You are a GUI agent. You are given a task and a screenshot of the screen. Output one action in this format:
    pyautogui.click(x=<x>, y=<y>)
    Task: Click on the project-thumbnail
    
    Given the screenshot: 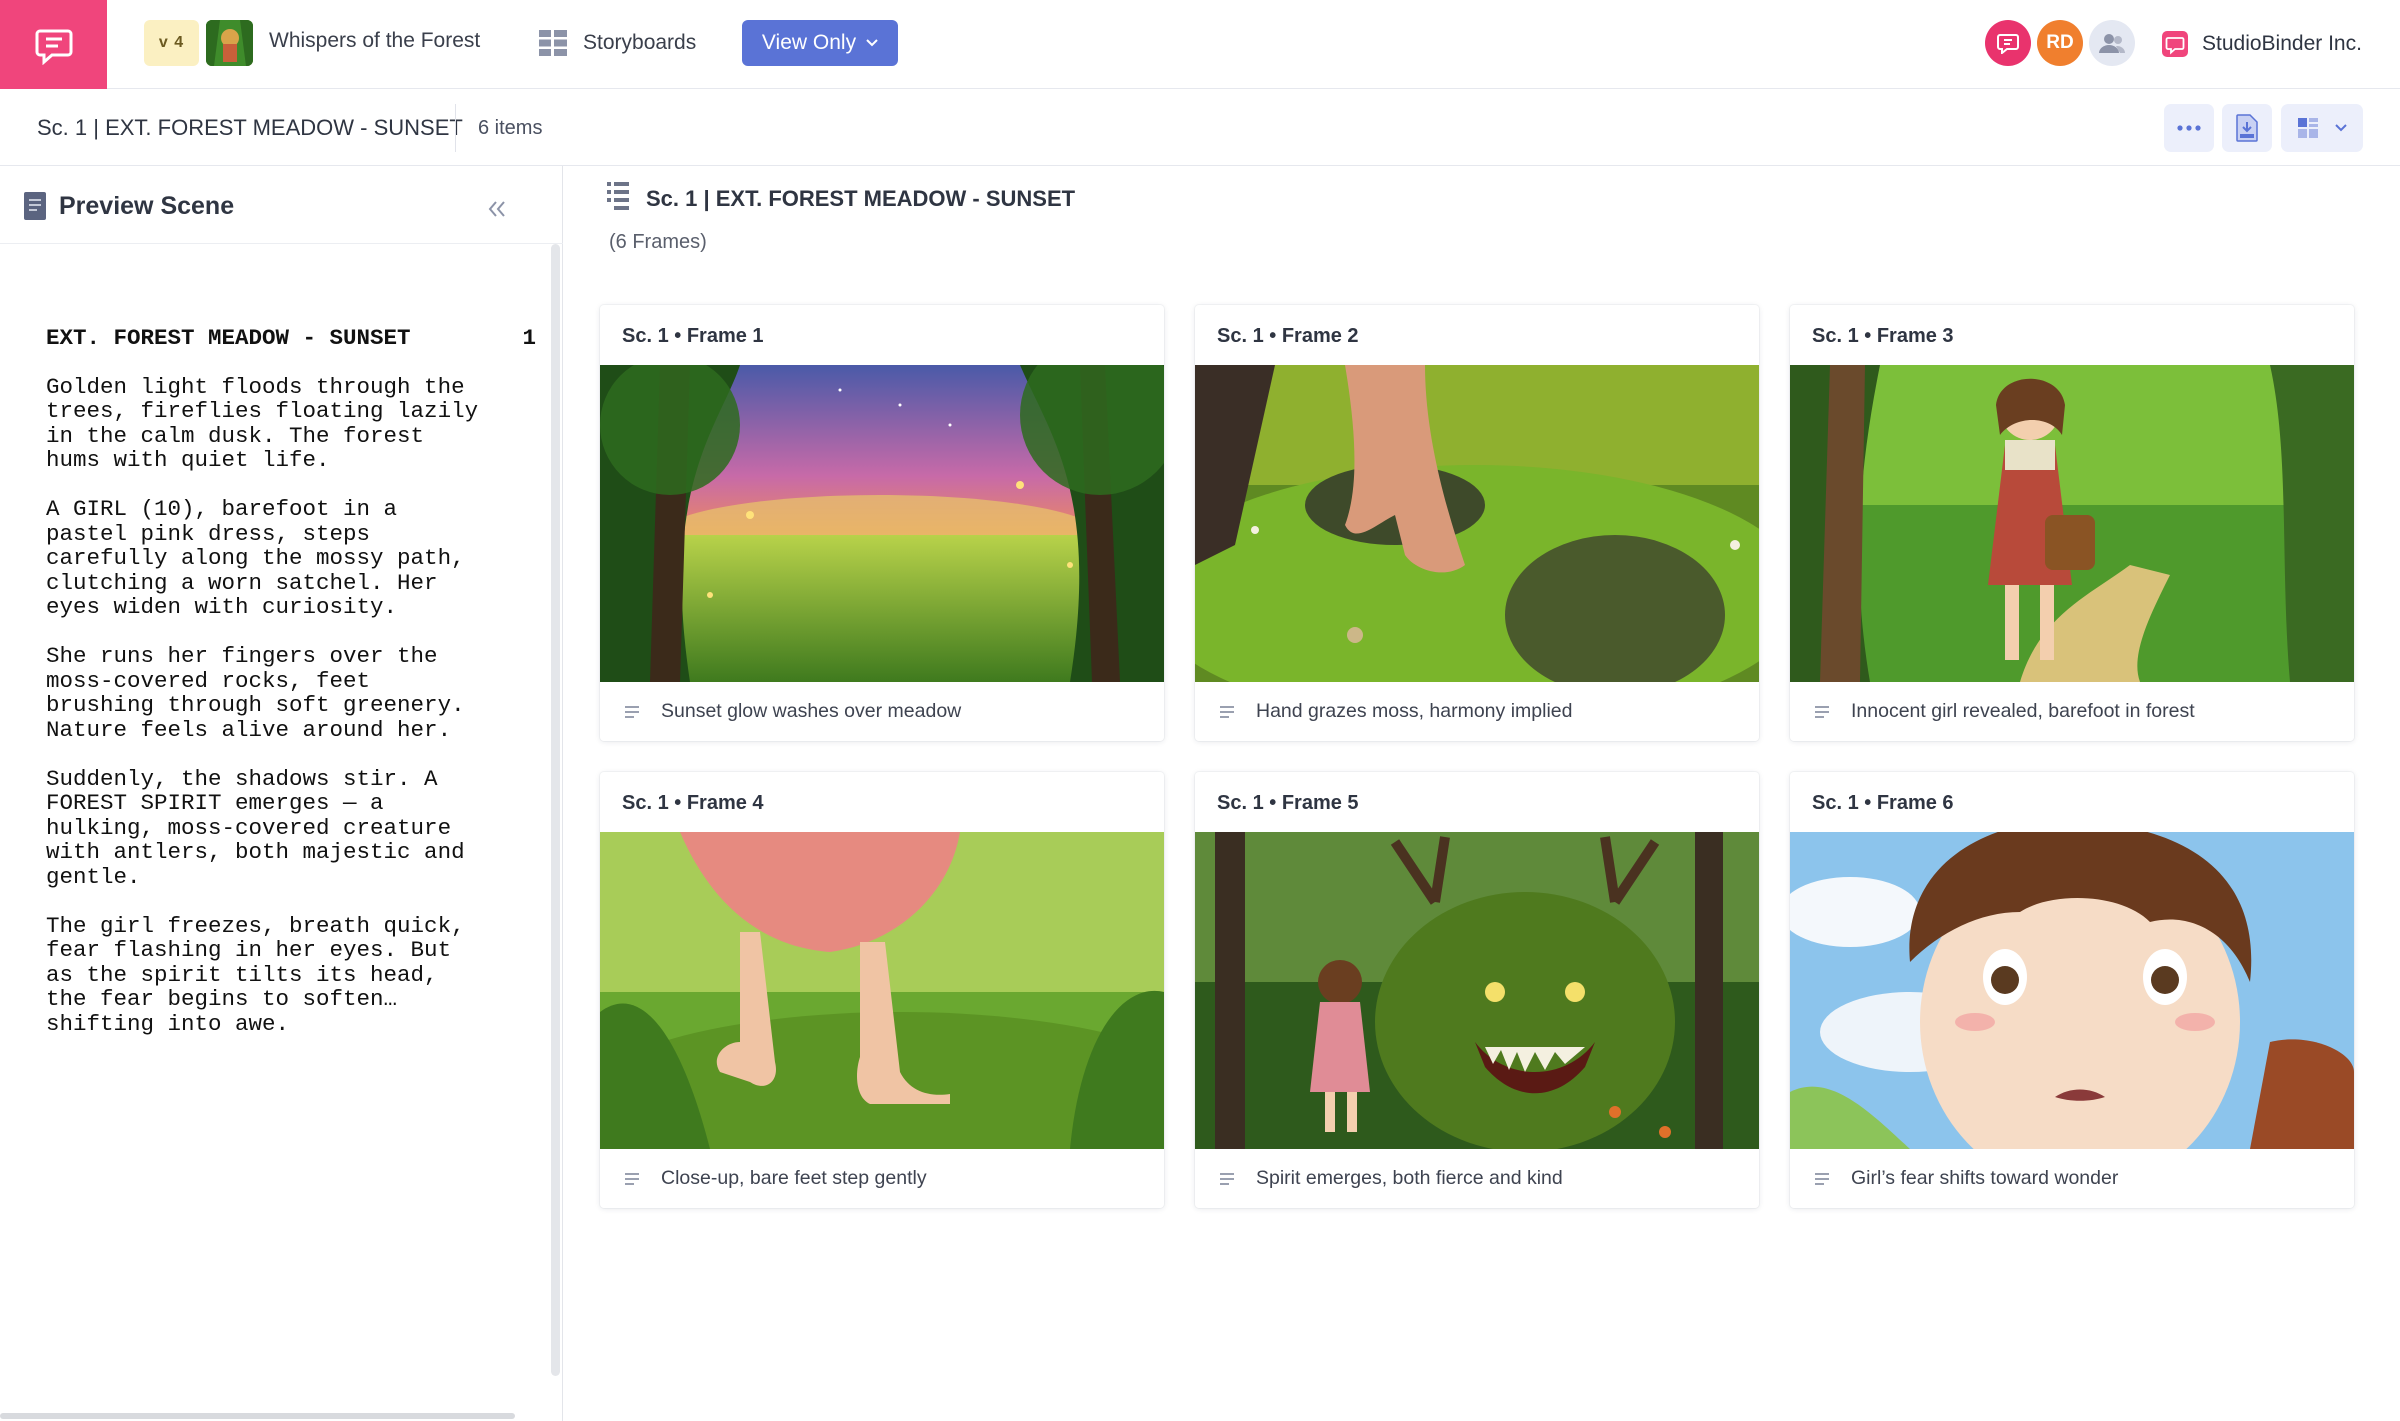 What is the action you would take?
    pyautogui.click(x=229, y=43)
    